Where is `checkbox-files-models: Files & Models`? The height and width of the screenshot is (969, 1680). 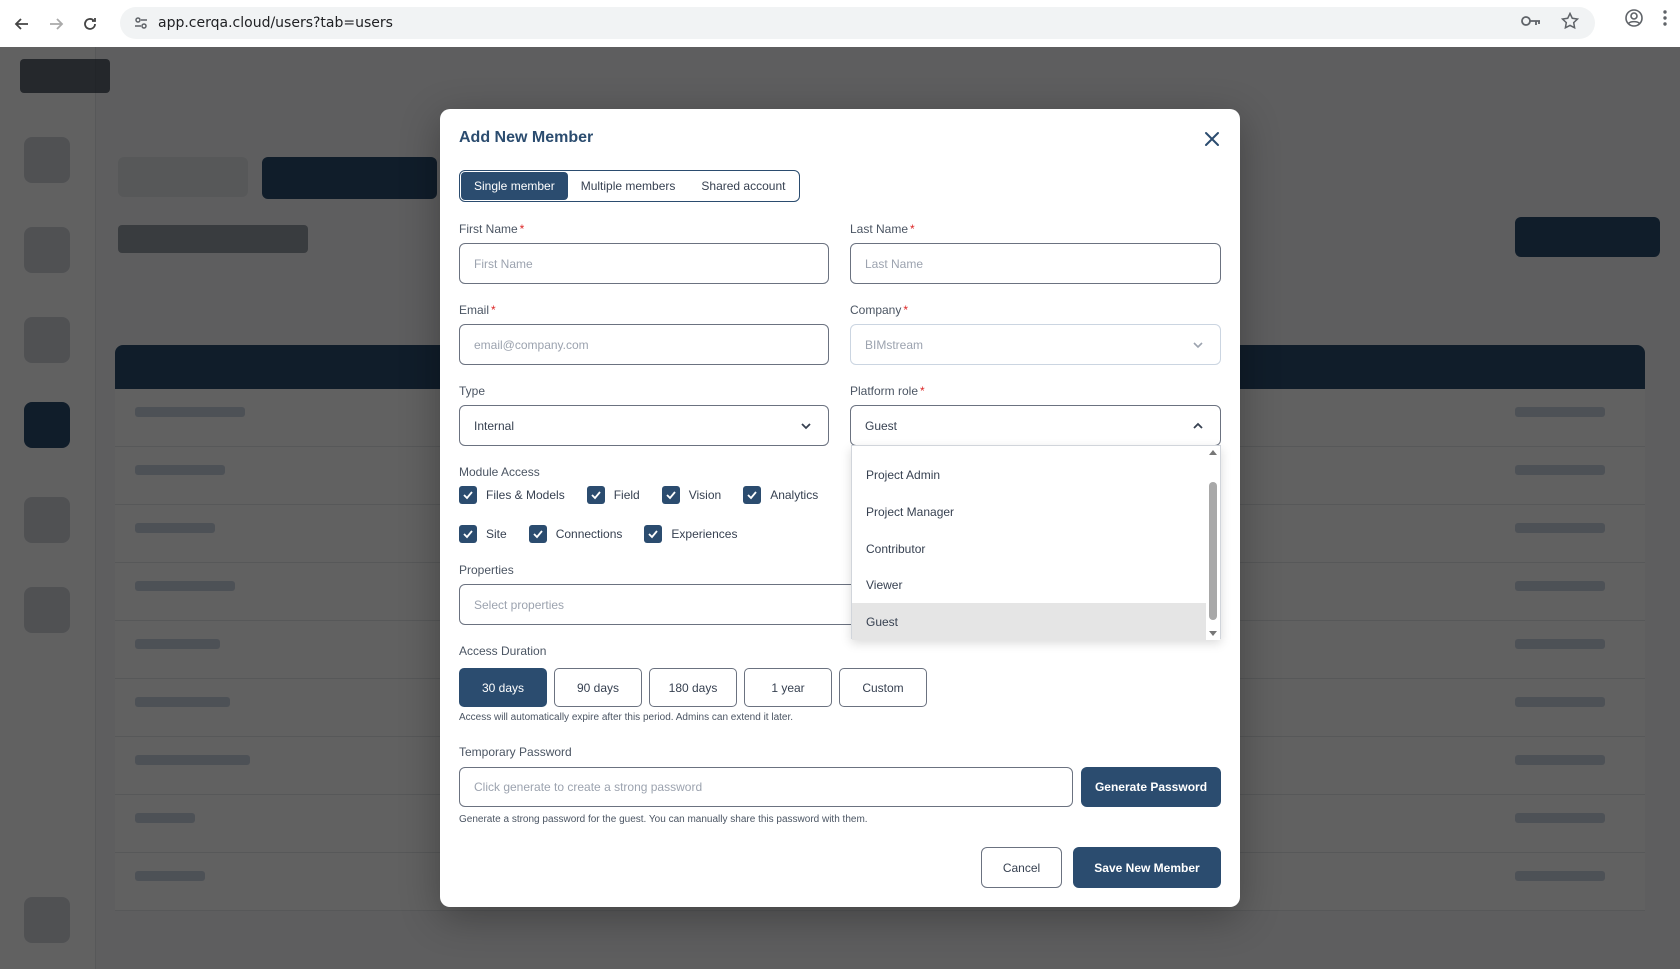 checkbox-files-models: Files & Models is located at coordinates (512, 495).